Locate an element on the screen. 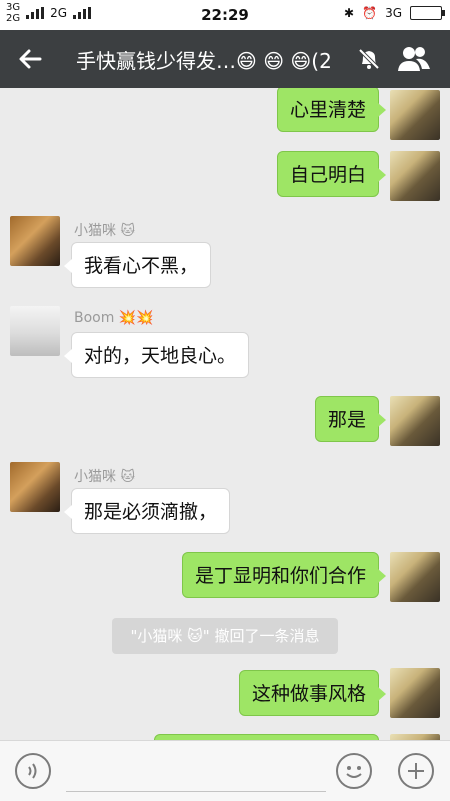 This screenshot has height=801, width=450. back-button is located at coordinates (31, 59).